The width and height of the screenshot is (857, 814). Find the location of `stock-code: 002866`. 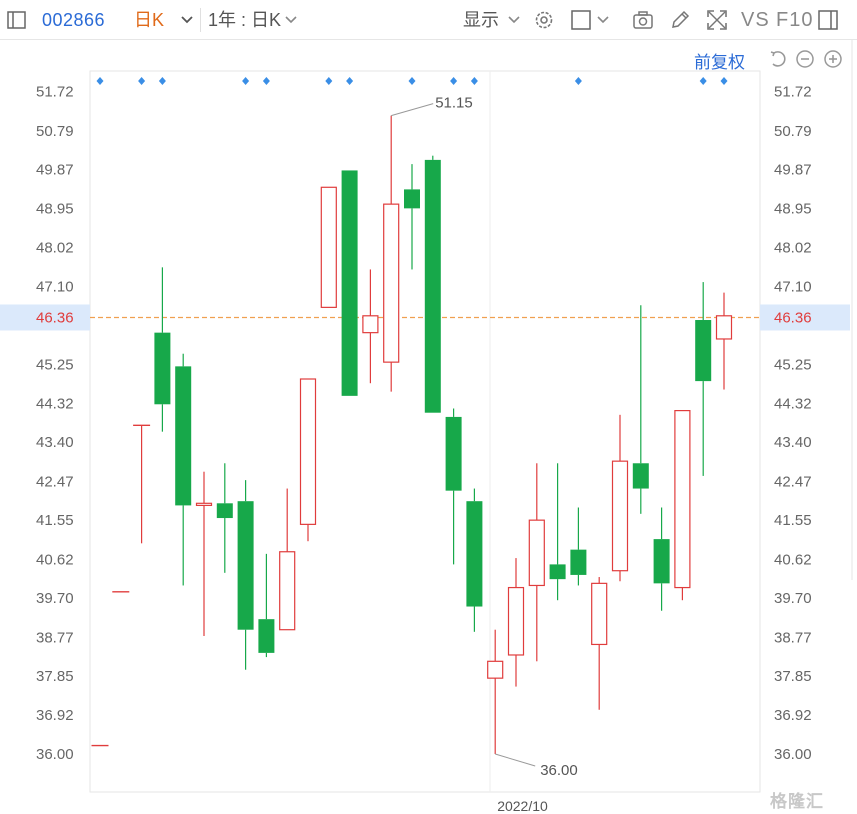

stock-code: 002866 is located at coordinates (73, 20).